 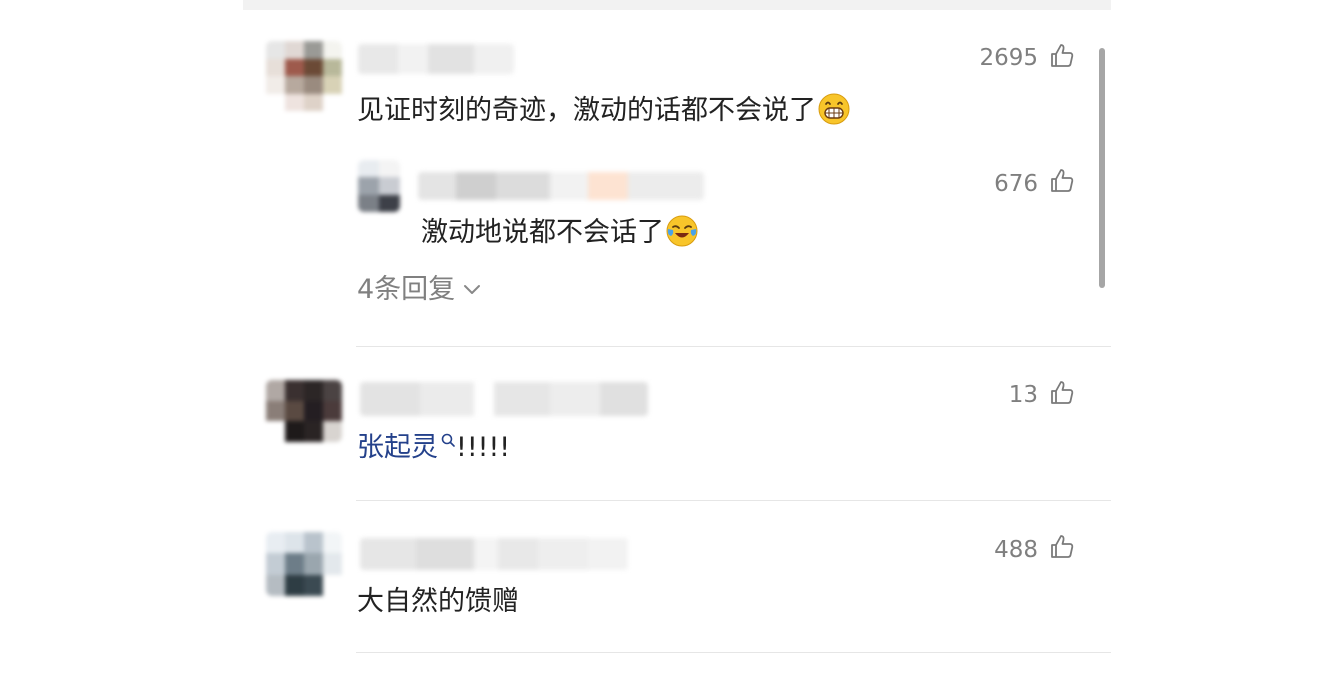 I want to click on top-separator-strip, so click(x=677, y=5).